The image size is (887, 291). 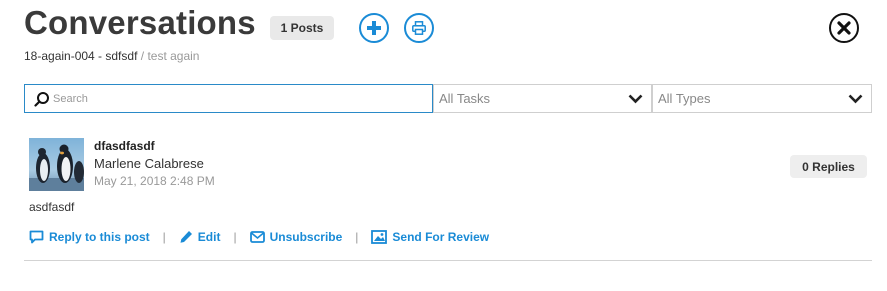 I want to click on reply-link-label: Reply to this post, so click(x=99, y=237).